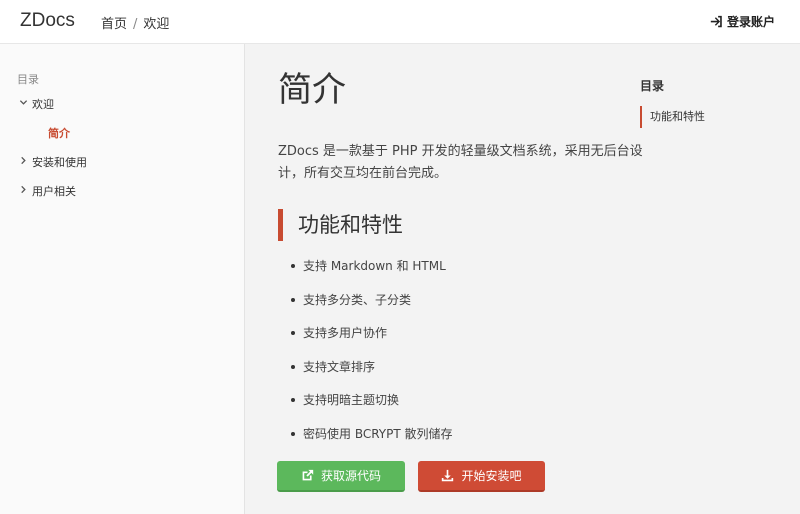 Image resolution: width=800 pixels, height=514 pixels. What do you see at coordinates (371, 406) in the screenshot?
I see `list-item: 支持明暗主题切换` at bounding box center [371, 406].